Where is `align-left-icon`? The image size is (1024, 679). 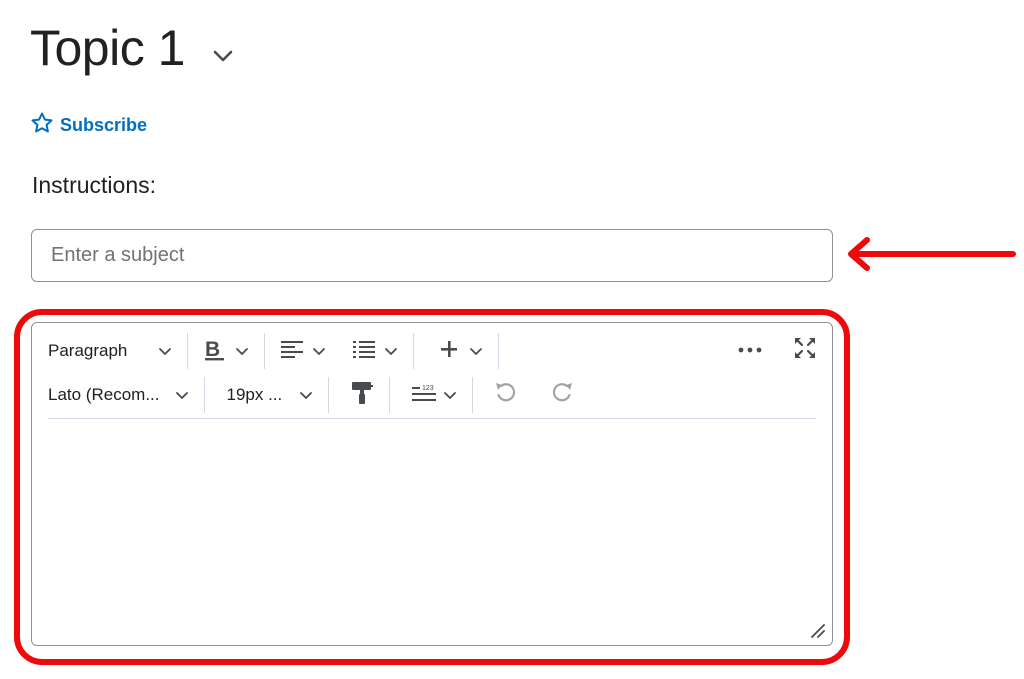
align-left-icon is located at coordinates (292, 351).